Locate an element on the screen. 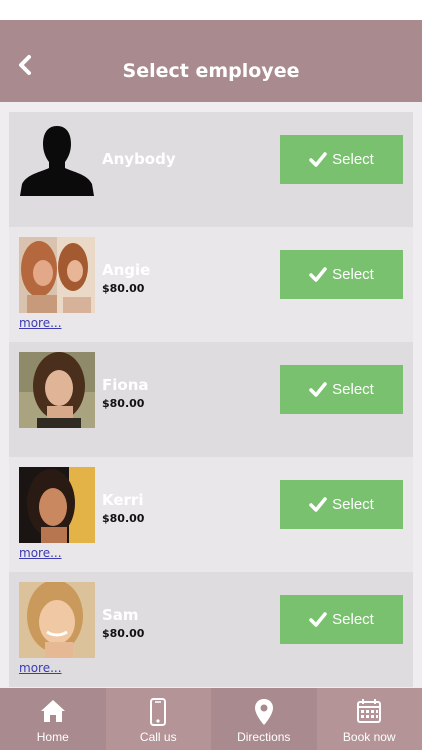 This screenshot has height=750, width=422. tab-label: Book now is located at coordinates (369, 737).